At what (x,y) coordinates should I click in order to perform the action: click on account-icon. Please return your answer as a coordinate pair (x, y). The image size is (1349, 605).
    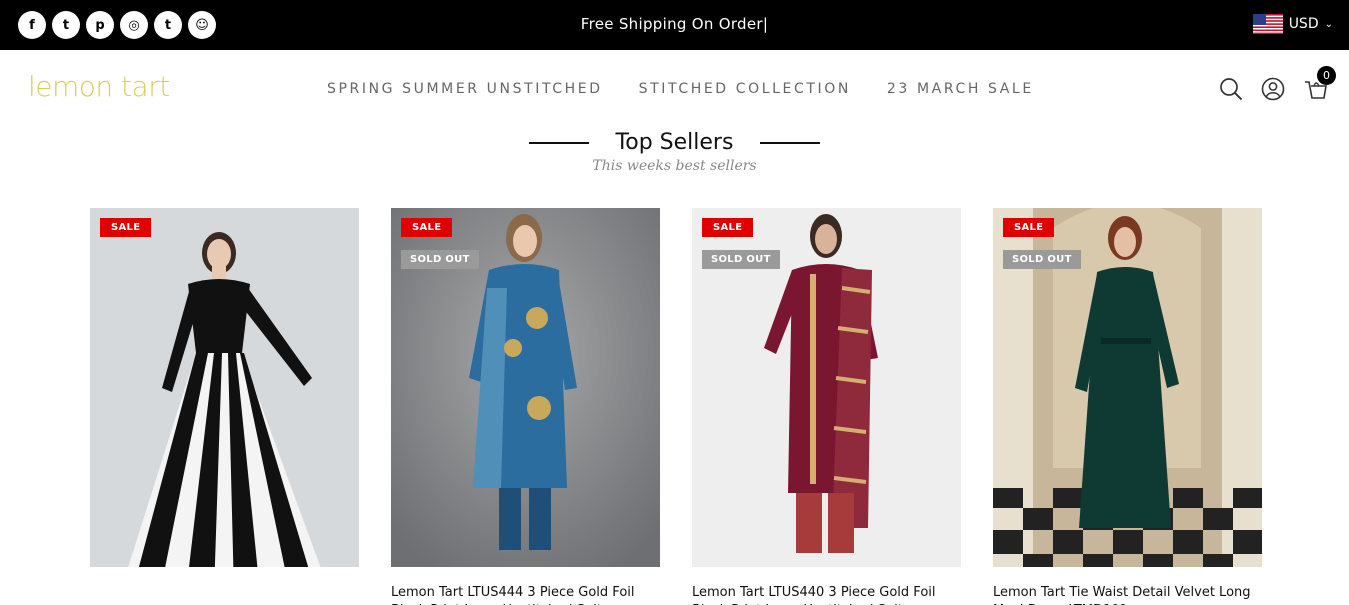
    Looking at the image, I should click on (1273, 89).